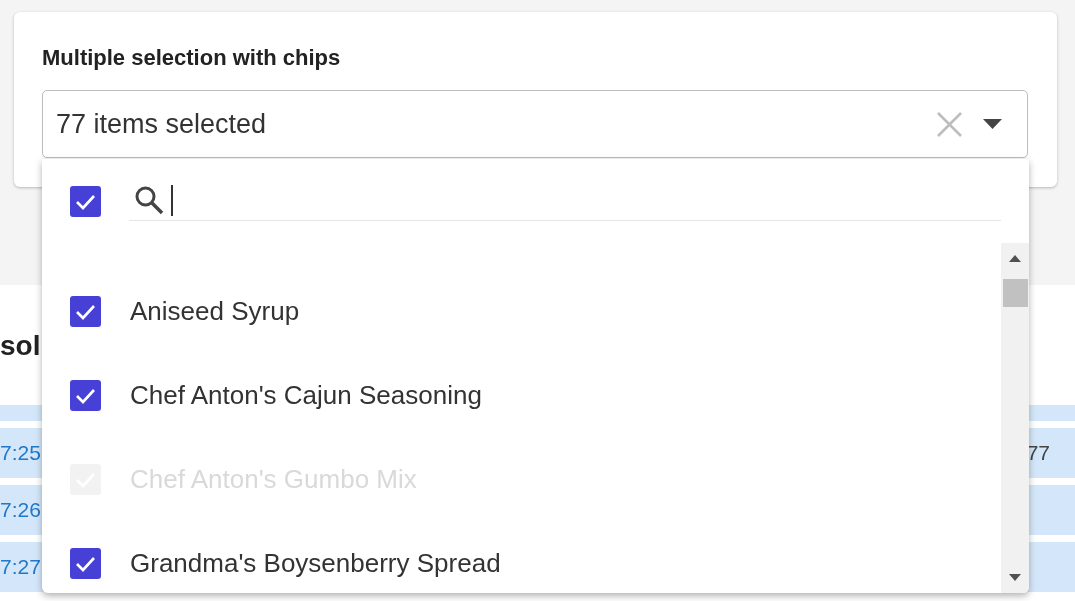 This screenshot has height=601, width=1075. Describe the element at coordinates (149, 200) in the screenshot. I see `search-icon` at that location.